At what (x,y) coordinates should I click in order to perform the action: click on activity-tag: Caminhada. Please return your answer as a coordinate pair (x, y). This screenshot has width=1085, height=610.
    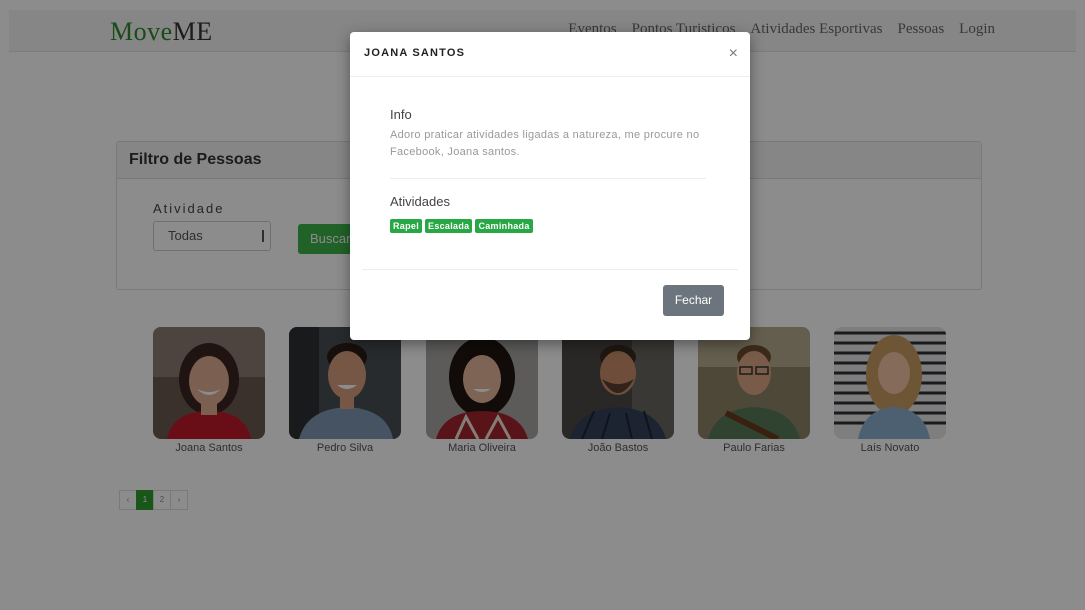
    Looking at the image, I should click on (504, 226).